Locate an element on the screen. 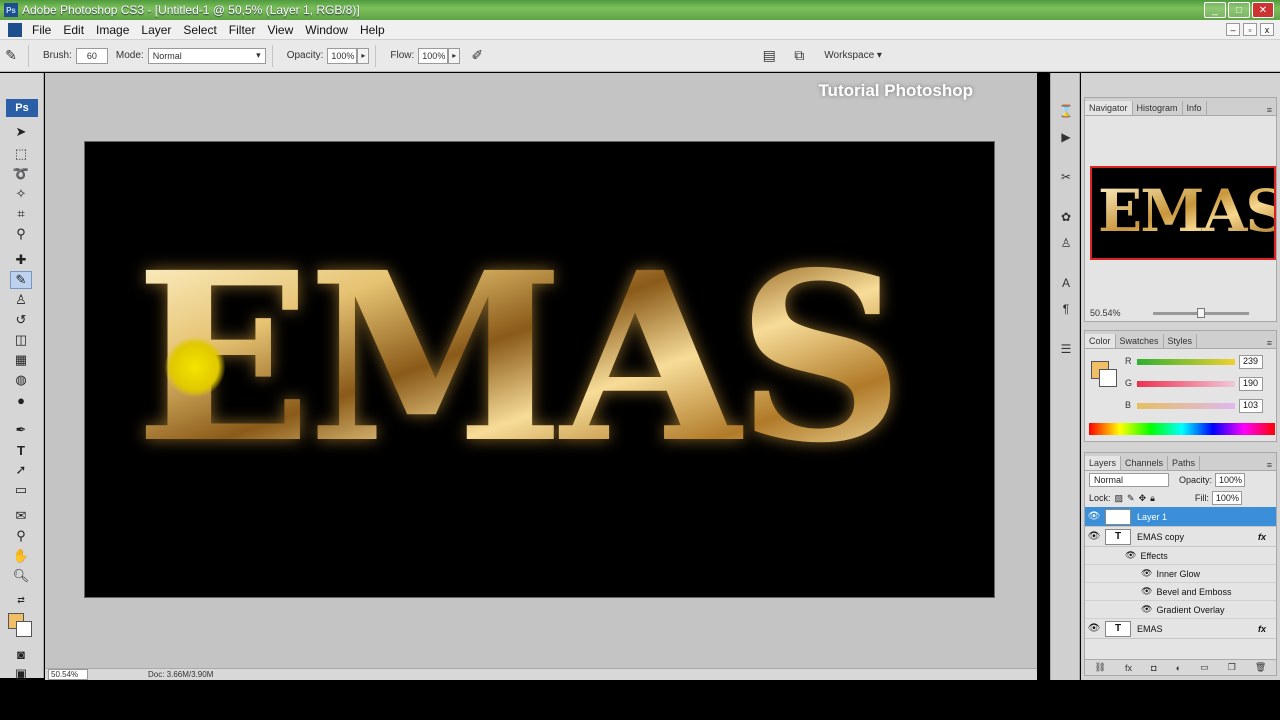 This screenshot has height=720, width=1280. navigator-zoom-slider is located at coordinates (1201, 313).